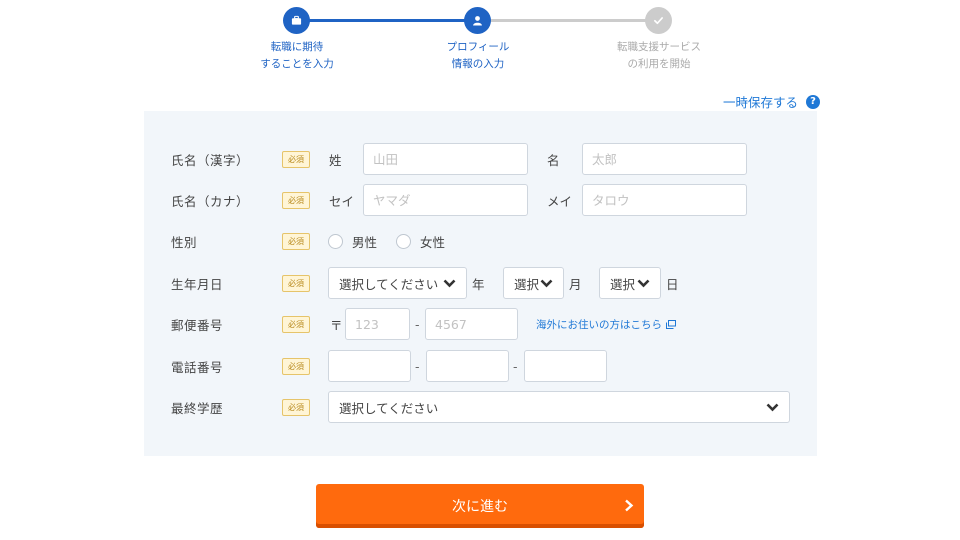 The width and height of the screenshot is (960, 540). I want to click on postal-code-part1-input, so click(377, 324).